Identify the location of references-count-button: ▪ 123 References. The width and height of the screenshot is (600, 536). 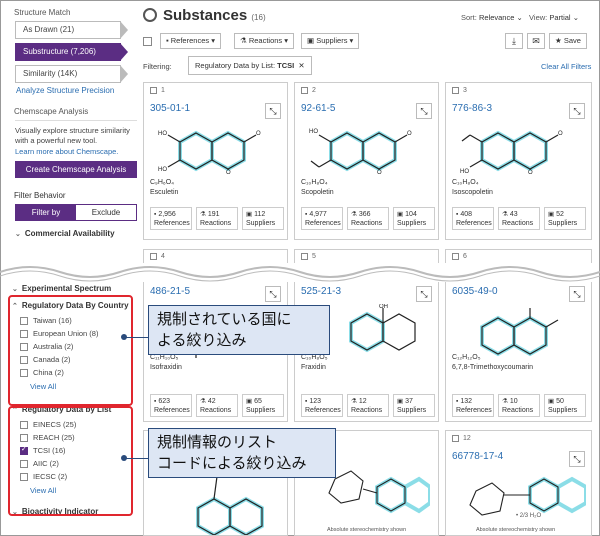
(322, 405).